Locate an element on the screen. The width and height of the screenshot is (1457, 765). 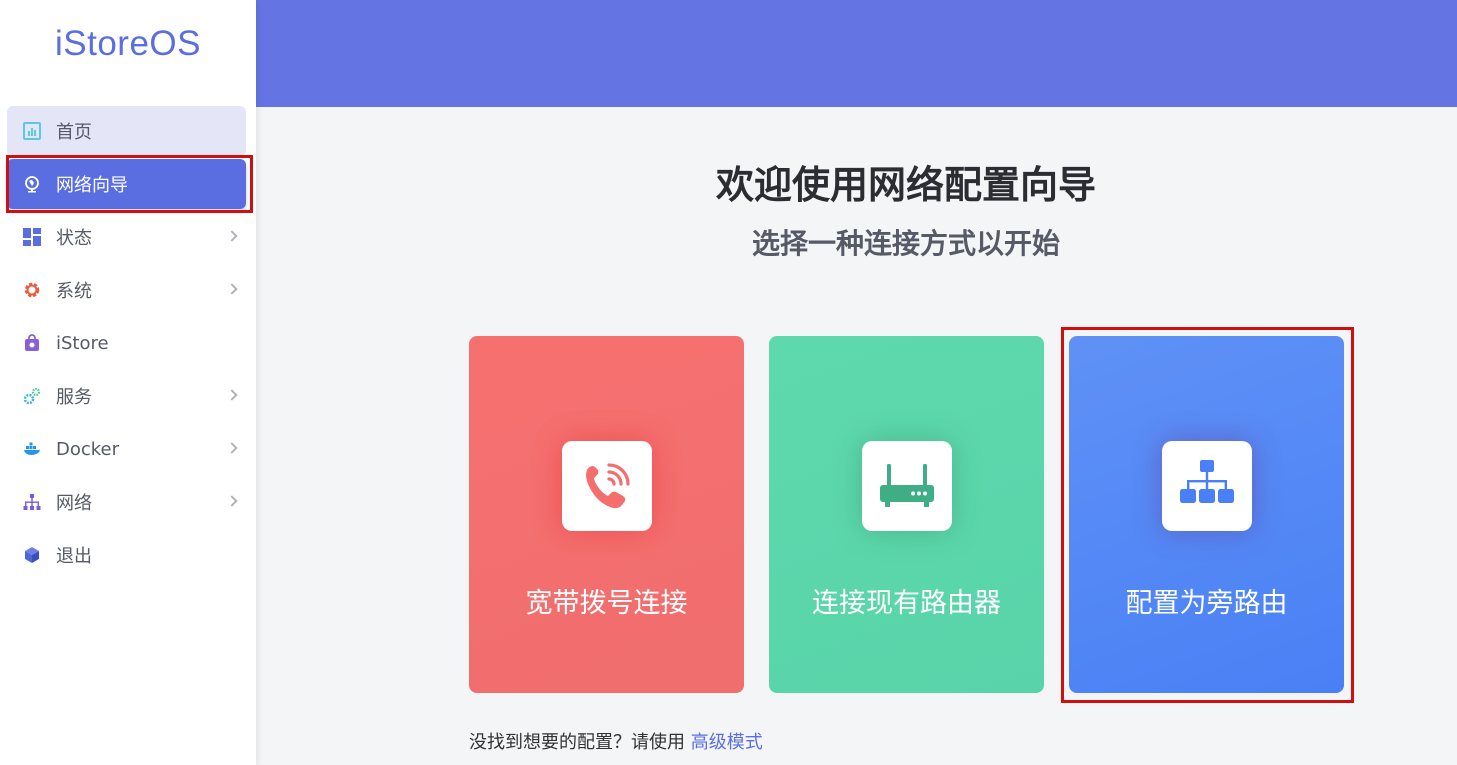
phone-icon is located at coordinates (608, 486).